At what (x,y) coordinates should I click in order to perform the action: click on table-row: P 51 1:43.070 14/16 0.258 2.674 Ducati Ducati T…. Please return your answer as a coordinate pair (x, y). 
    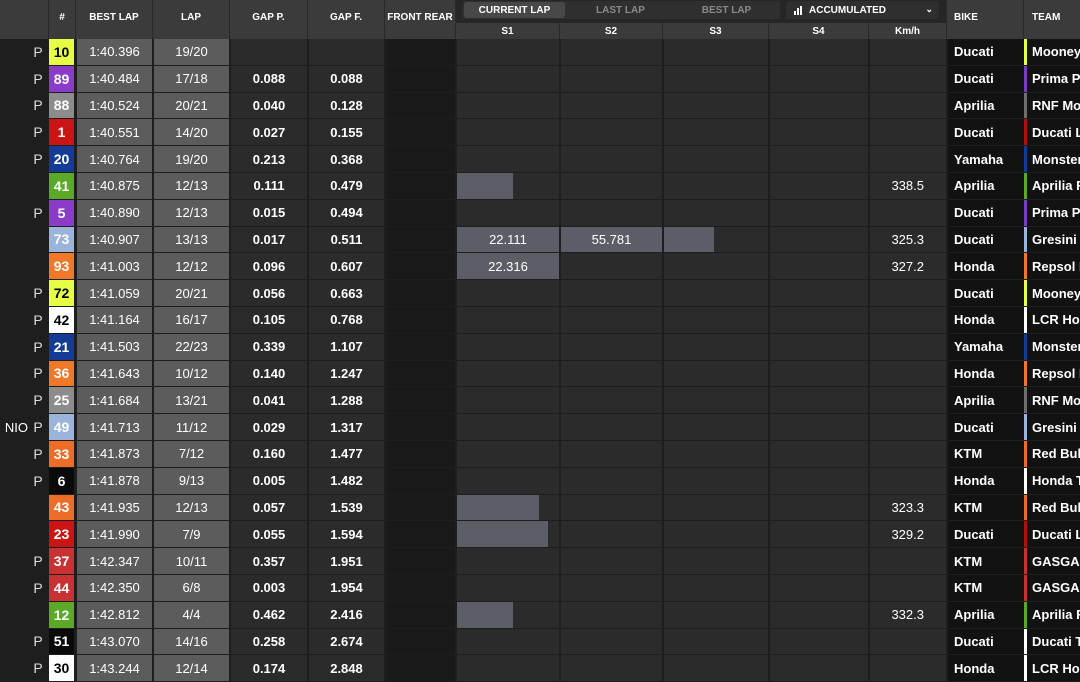
    Looking at the image, I should click on (540, 642).